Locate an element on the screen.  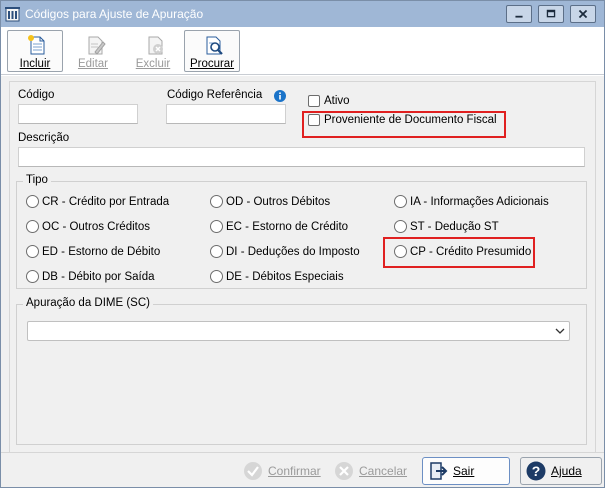
procurar-label: Procurar is located at coordinates (212, 64).